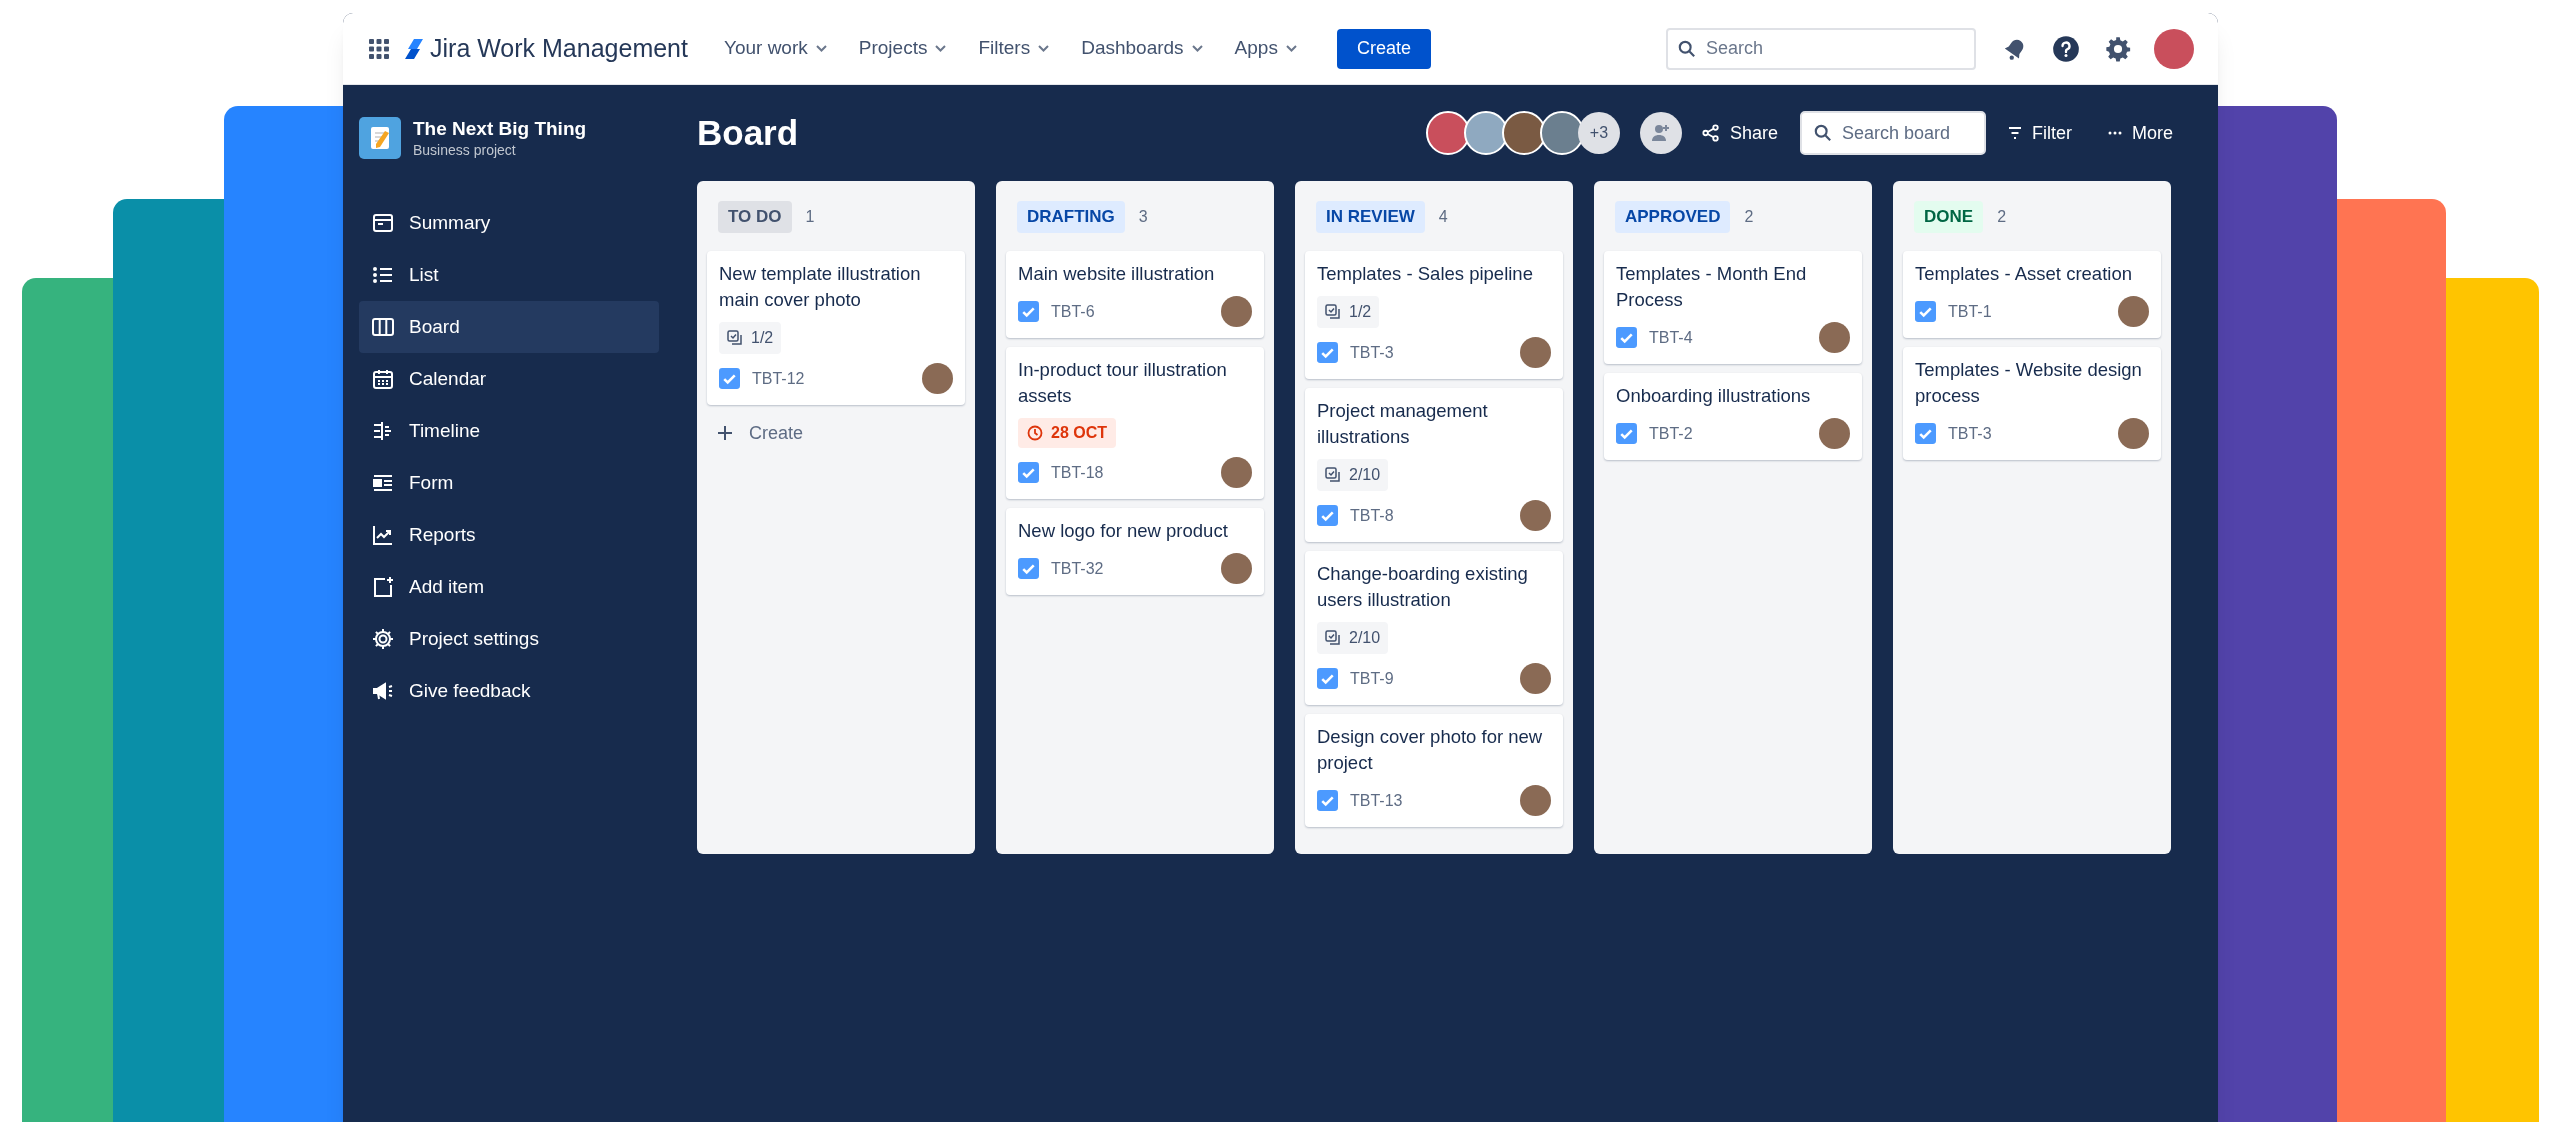 This screenshot has width=2560, height=1122. I want to click on project-name: The Next Big Thing, so click(500, 129).